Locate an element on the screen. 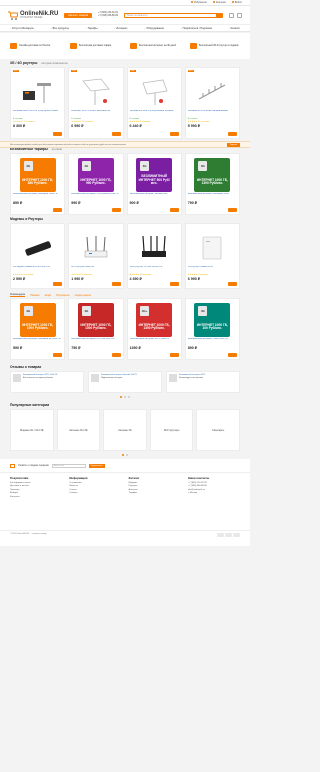 This screenshot has width=320, height=772. section-subtitle: интернет-компоненты is located at coordinates (54, 63).